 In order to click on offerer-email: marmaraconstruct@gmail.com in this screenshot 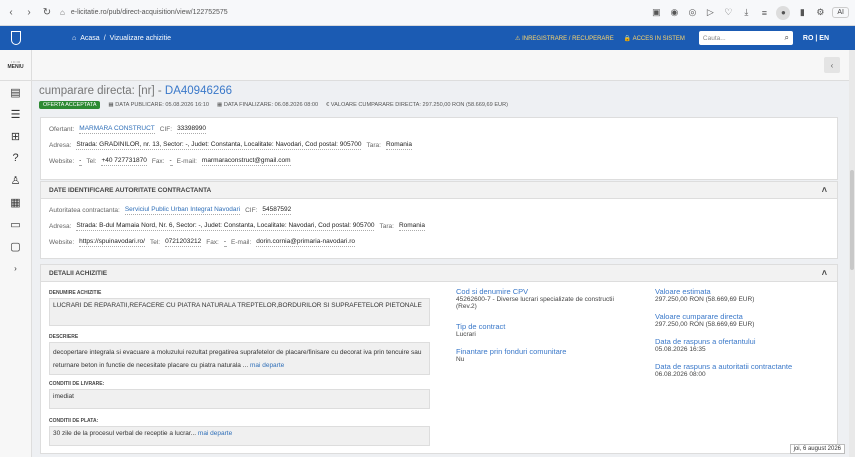, I will do `click(246, 161)`.